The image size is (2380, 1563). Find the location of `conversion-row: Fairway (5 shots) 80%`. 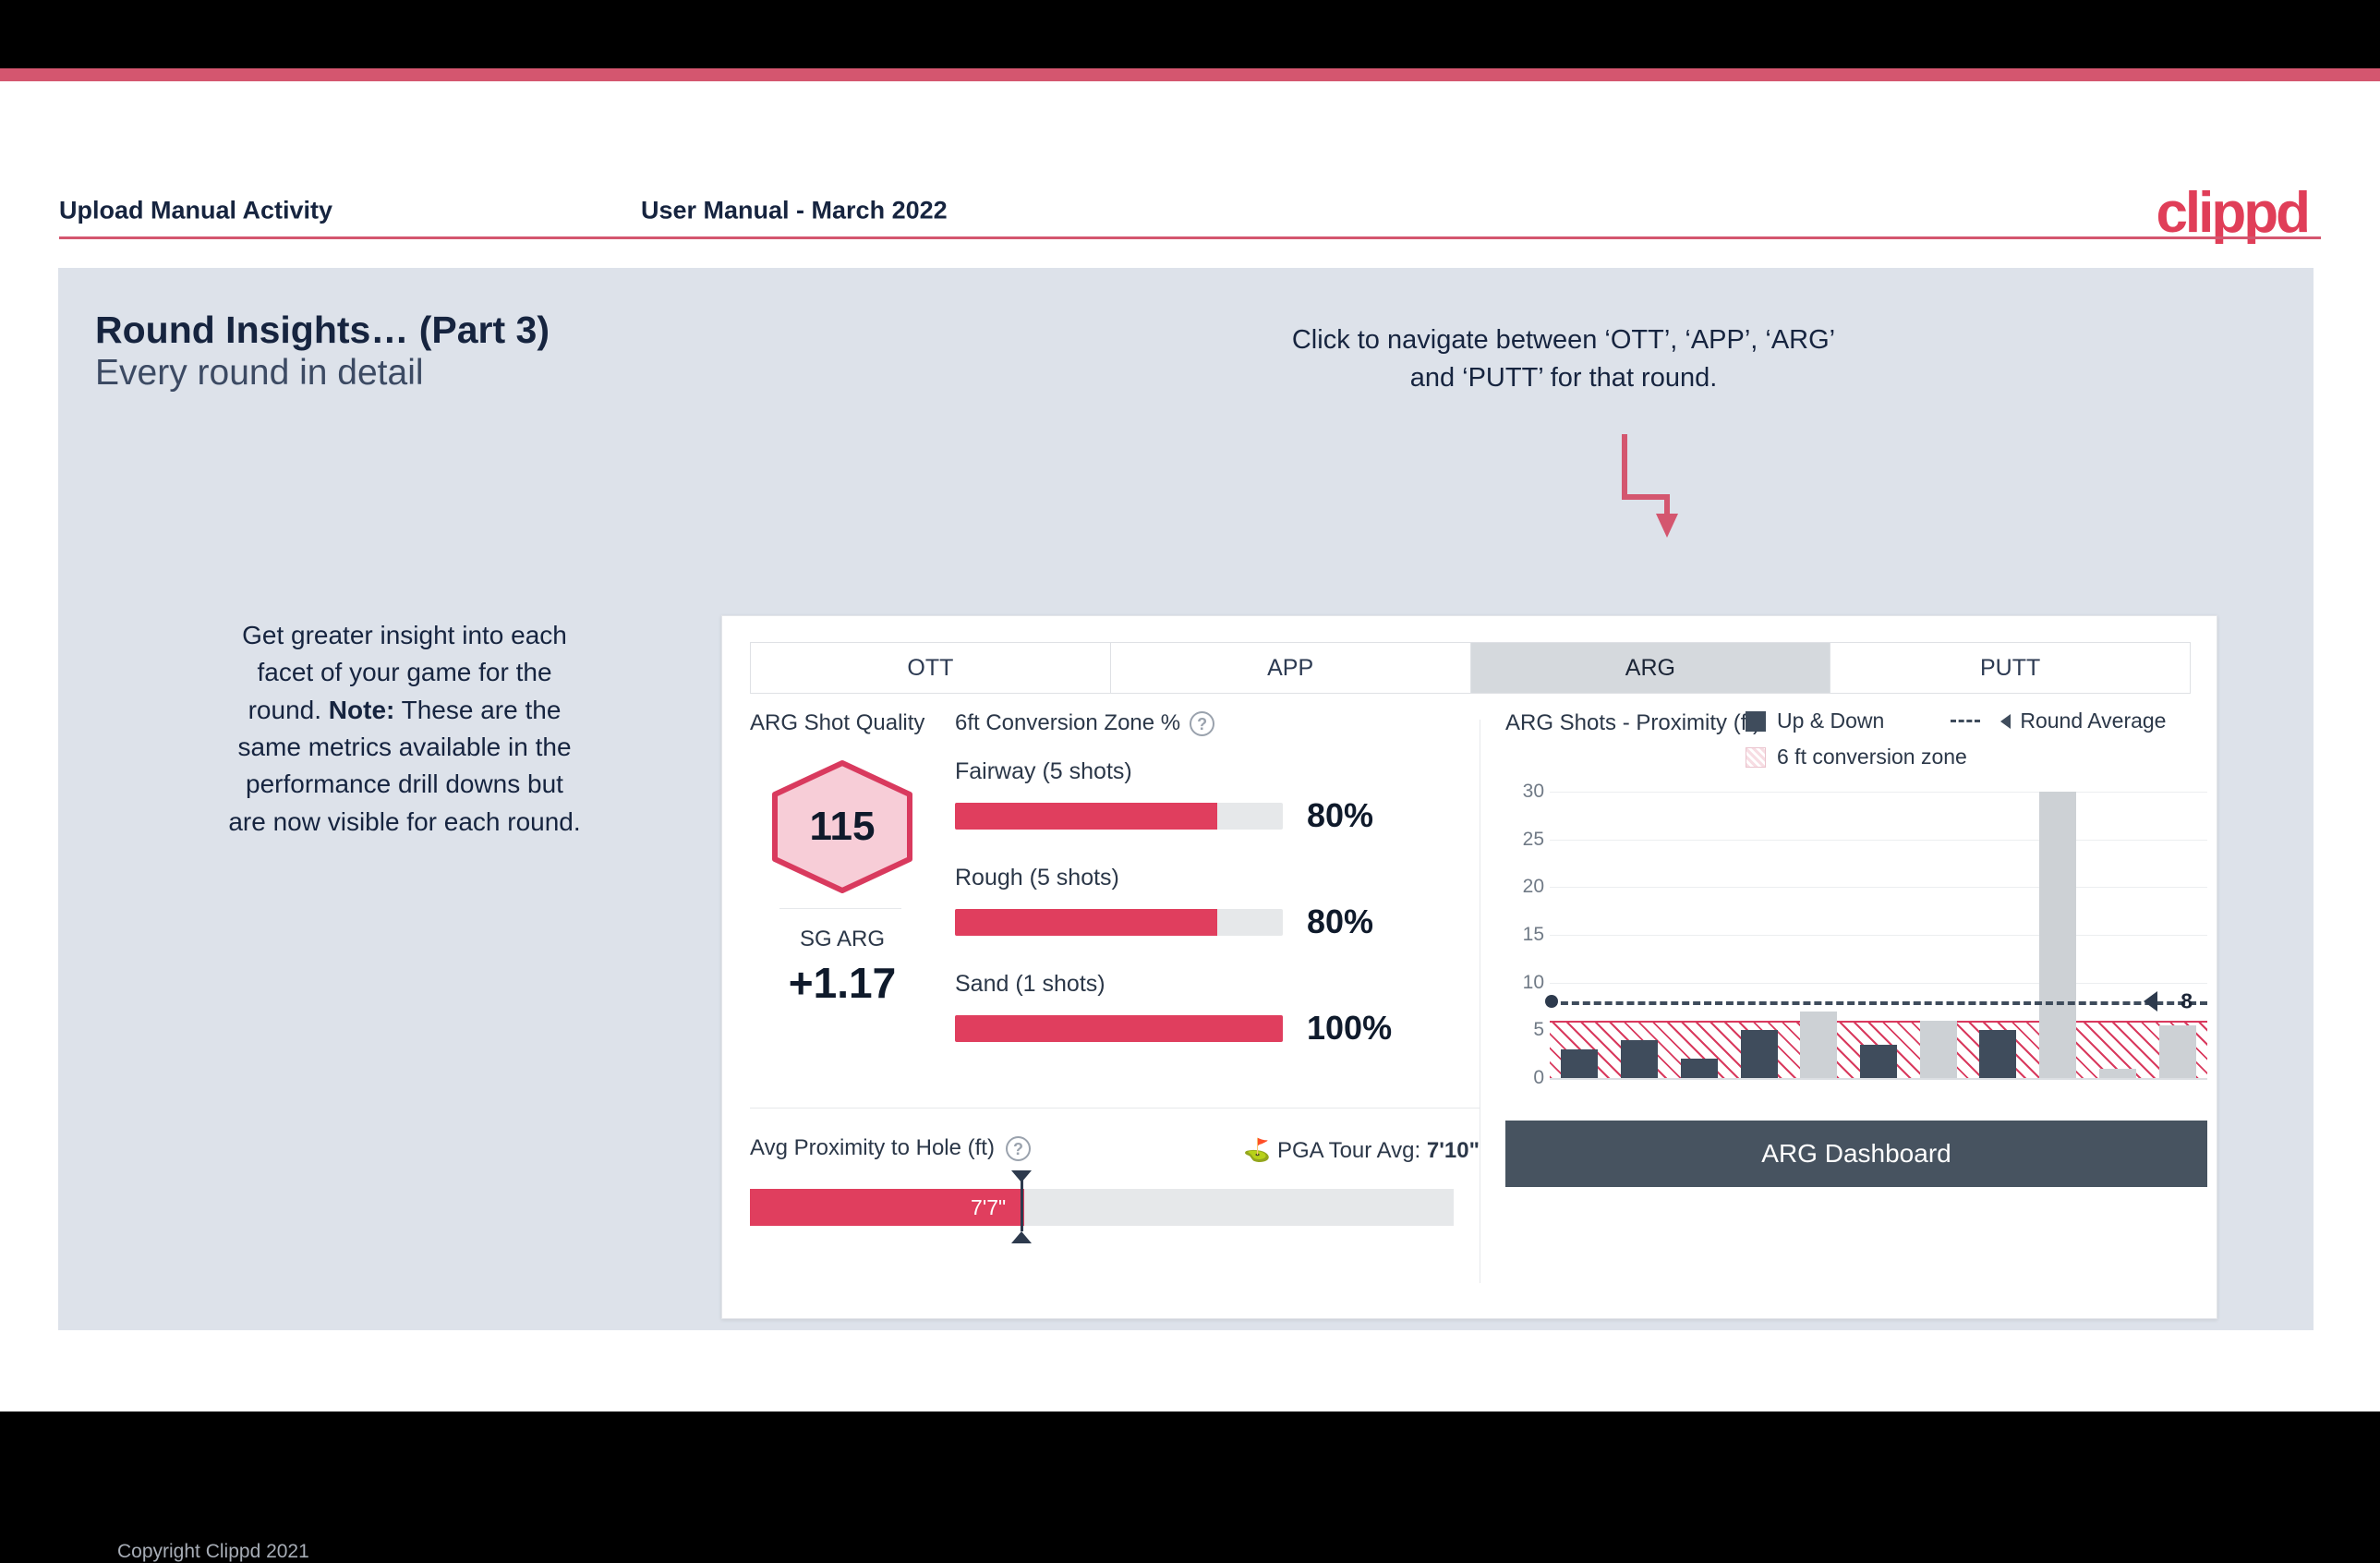

conversion-row: Fairway (5 shots) 80% is located at coordinates (1213, 796).